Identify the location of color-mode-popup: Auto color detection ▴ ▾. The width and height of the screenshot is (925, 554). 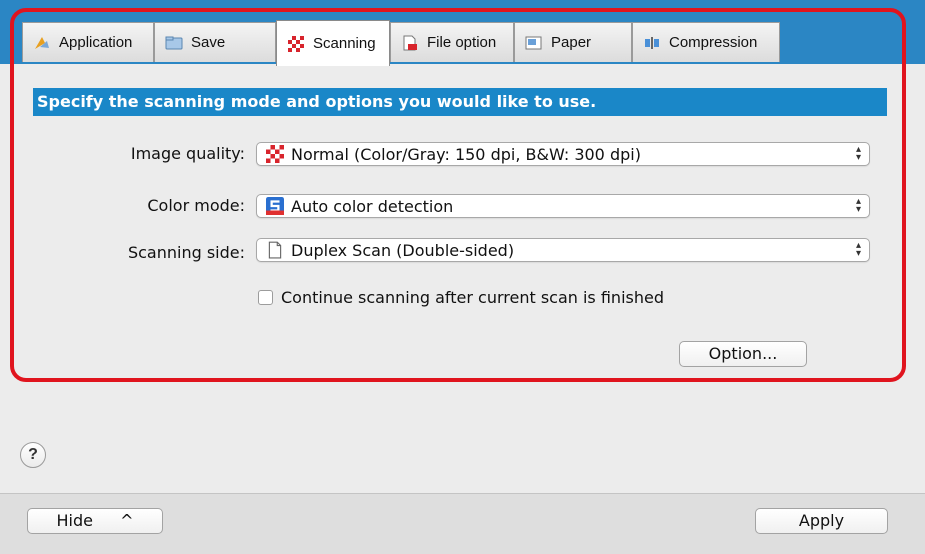
(563, 206).